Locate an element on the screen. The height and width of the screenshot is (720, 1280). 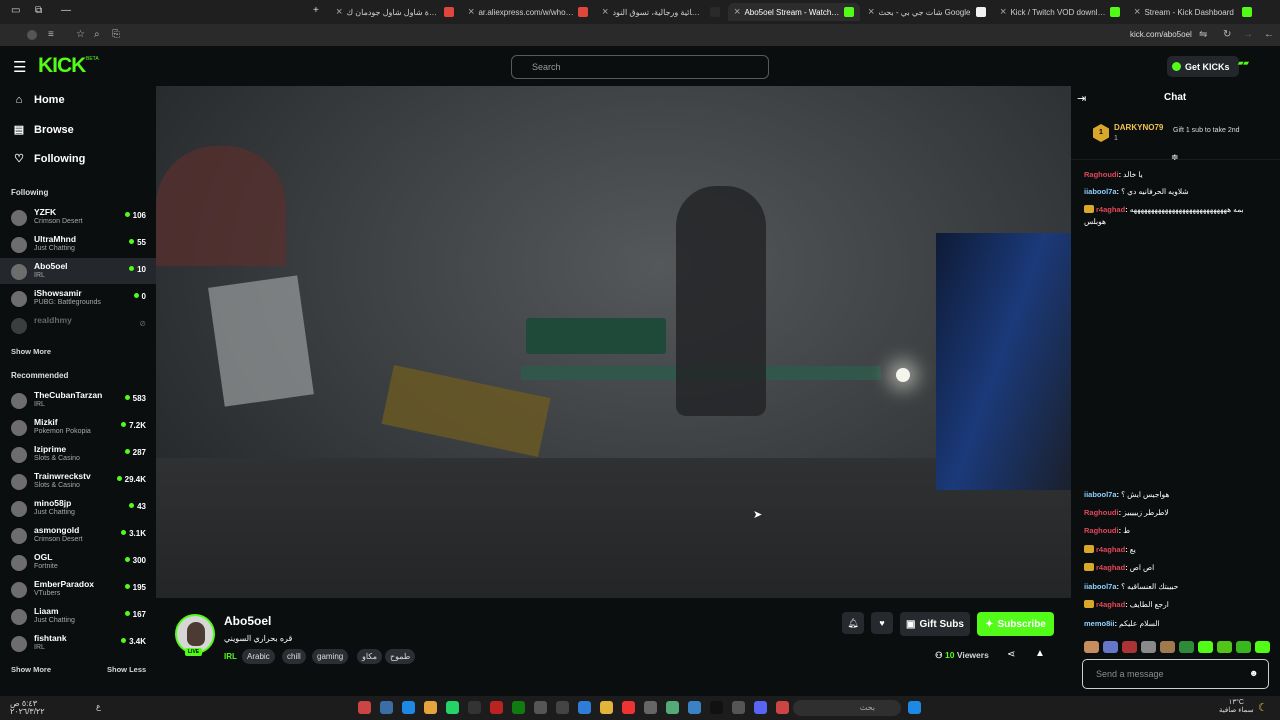
channel-item: Iziprime Slots & Casino 287 is located at coordinates (78, 454).